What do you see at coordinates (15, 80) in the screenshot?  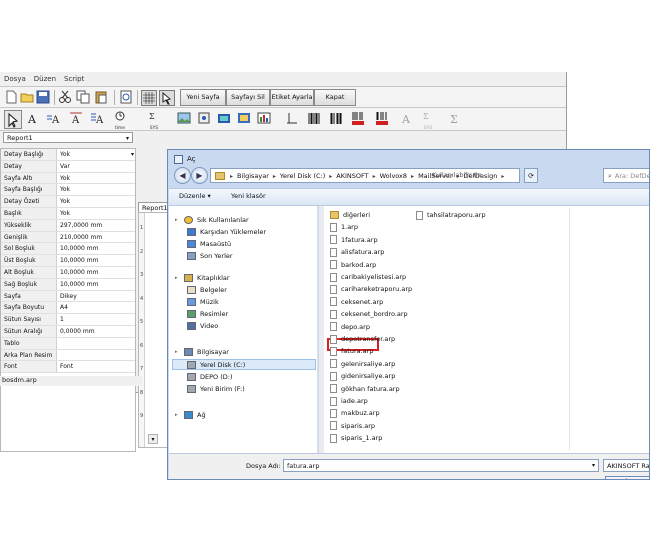 I see `menu-dosya: Dosya` at bounding box center [15, 80].